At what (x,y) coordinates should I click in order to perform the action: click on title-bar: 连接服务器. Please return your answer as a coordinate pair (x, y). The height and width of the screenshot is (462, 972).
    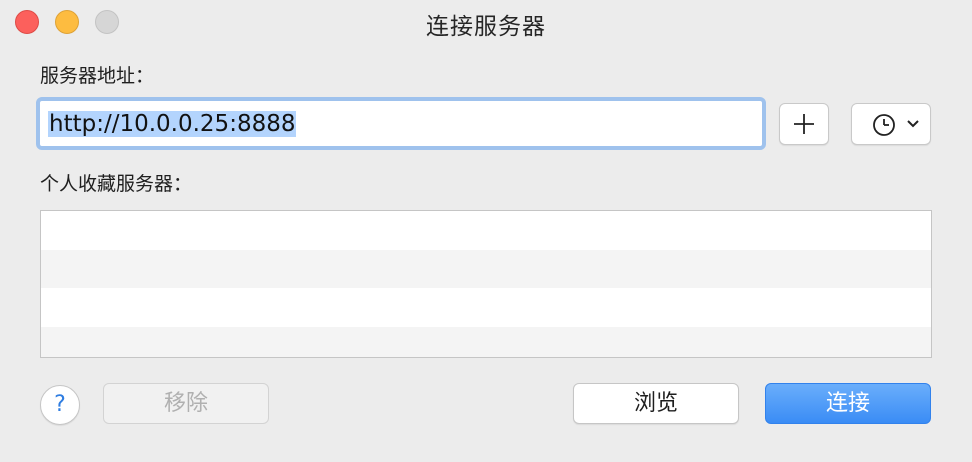
    Looking at the image, I should click on (486, 22).